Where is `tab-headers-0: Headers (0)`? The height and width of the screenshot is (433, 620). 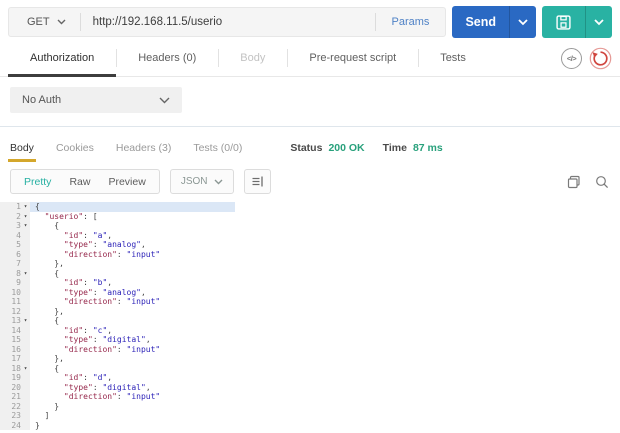
tab-headers-0: Headers (0) is located at coordinates (167, 58).